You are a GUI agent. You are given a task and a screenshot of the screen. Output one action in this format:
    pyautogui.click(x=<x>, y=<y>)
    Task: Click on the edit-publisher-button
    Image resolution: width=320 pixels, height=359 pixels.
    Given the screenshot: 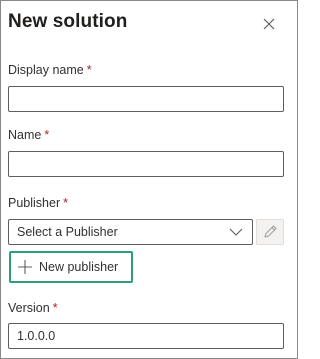 What is the action you would take?
    pyautogui.click(x=270, y=232)
    